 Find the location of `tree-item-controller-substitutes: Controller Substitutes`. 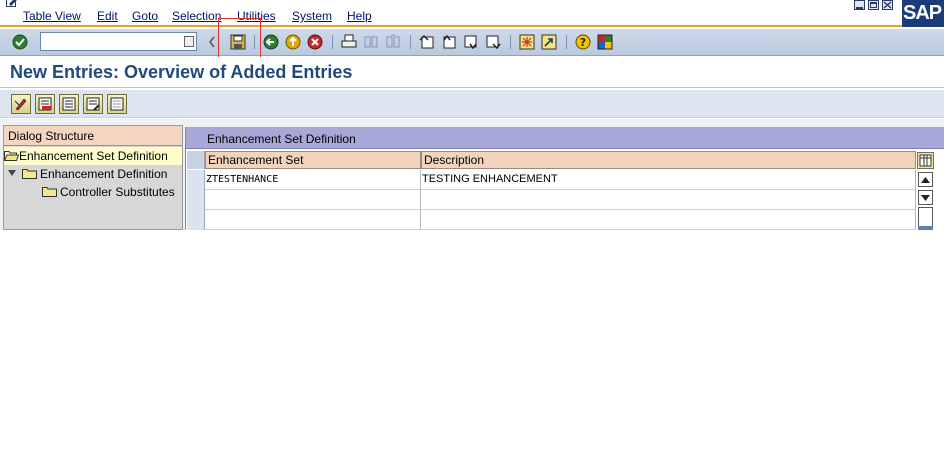

tree-item-controller-substitutes: Controller Substitutes is located at coordinates (93, 192).